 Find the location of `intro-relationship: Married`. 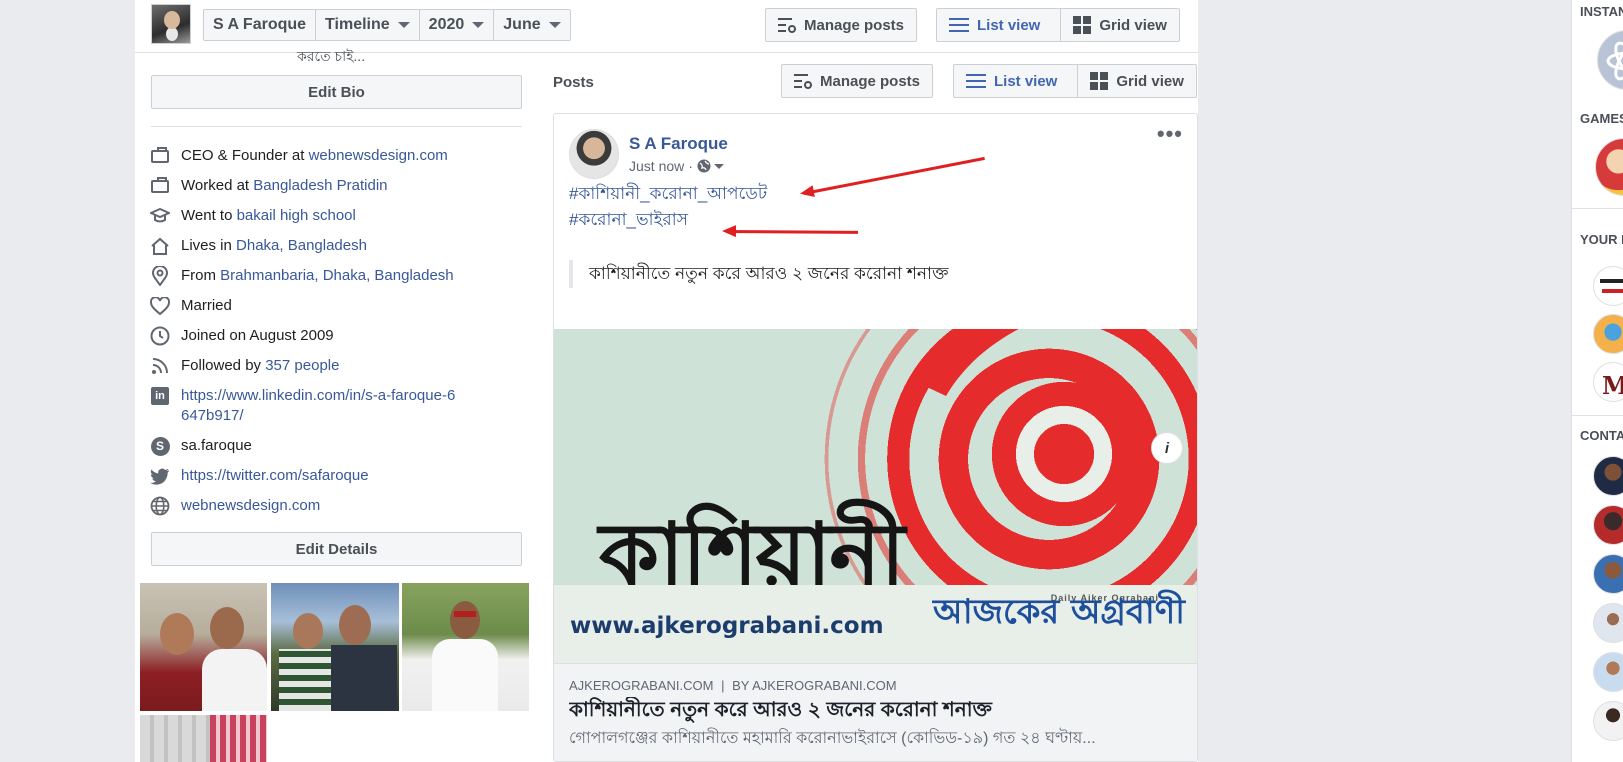

intro-relationship: Married is located at coordinates (337, 306).